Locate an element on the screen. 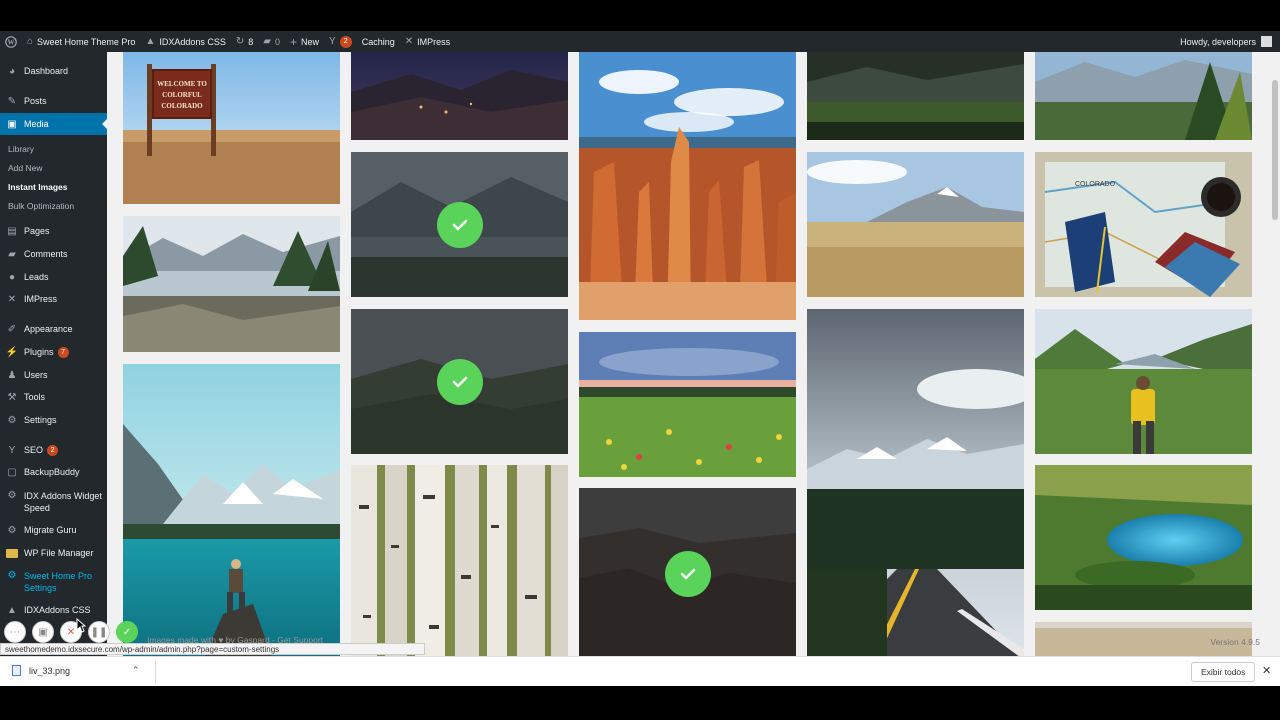  confirm-button: ✓ is located at coordinates (127, 632).